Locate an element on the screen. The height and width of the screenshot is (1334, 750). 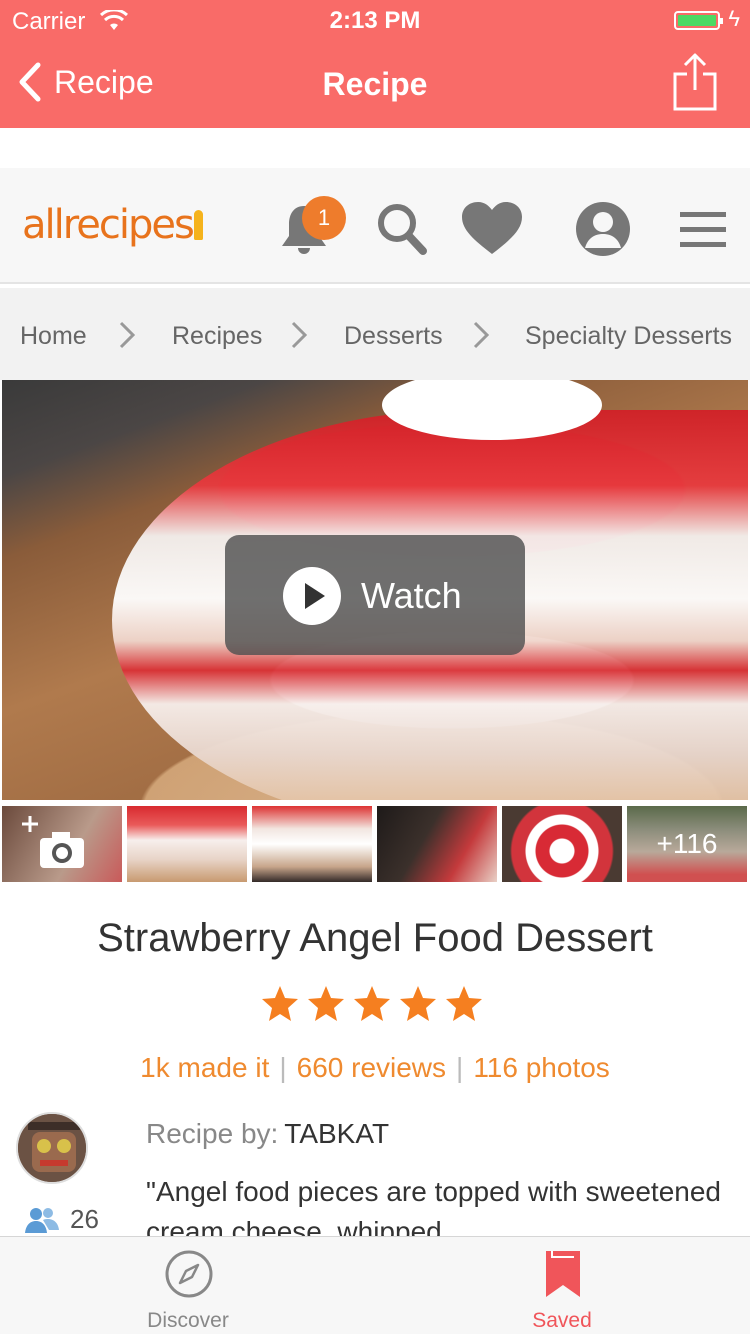
allrecipes-logo: allrecipes is located at coordinates (112, 225).